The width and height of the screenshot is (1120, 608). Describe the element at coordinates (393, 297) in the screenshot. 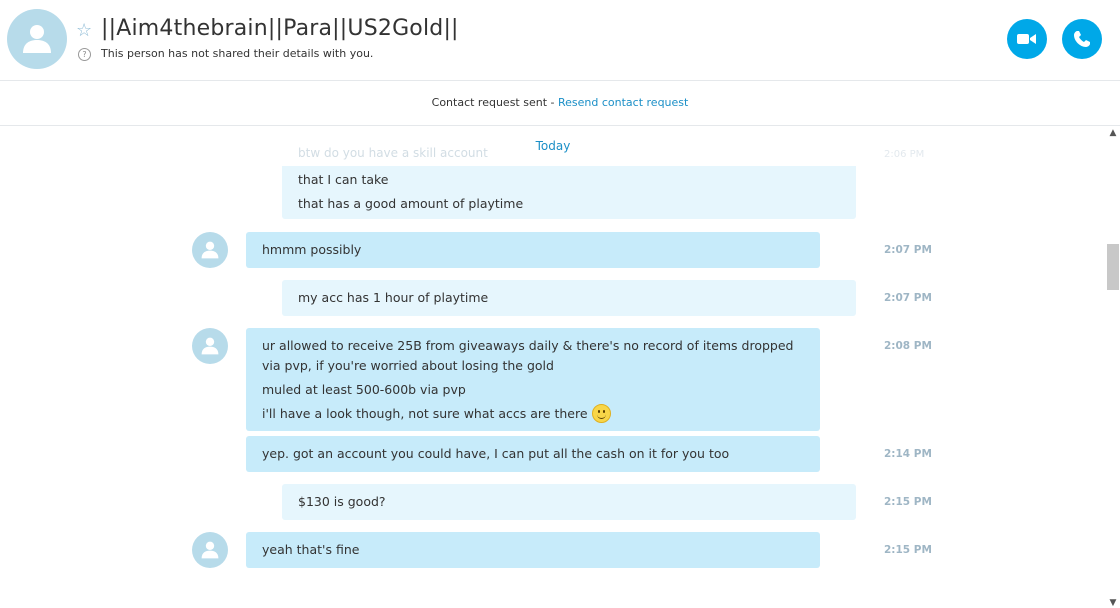

I see `message-line: my acc has 1 hour of playtime` at that location.